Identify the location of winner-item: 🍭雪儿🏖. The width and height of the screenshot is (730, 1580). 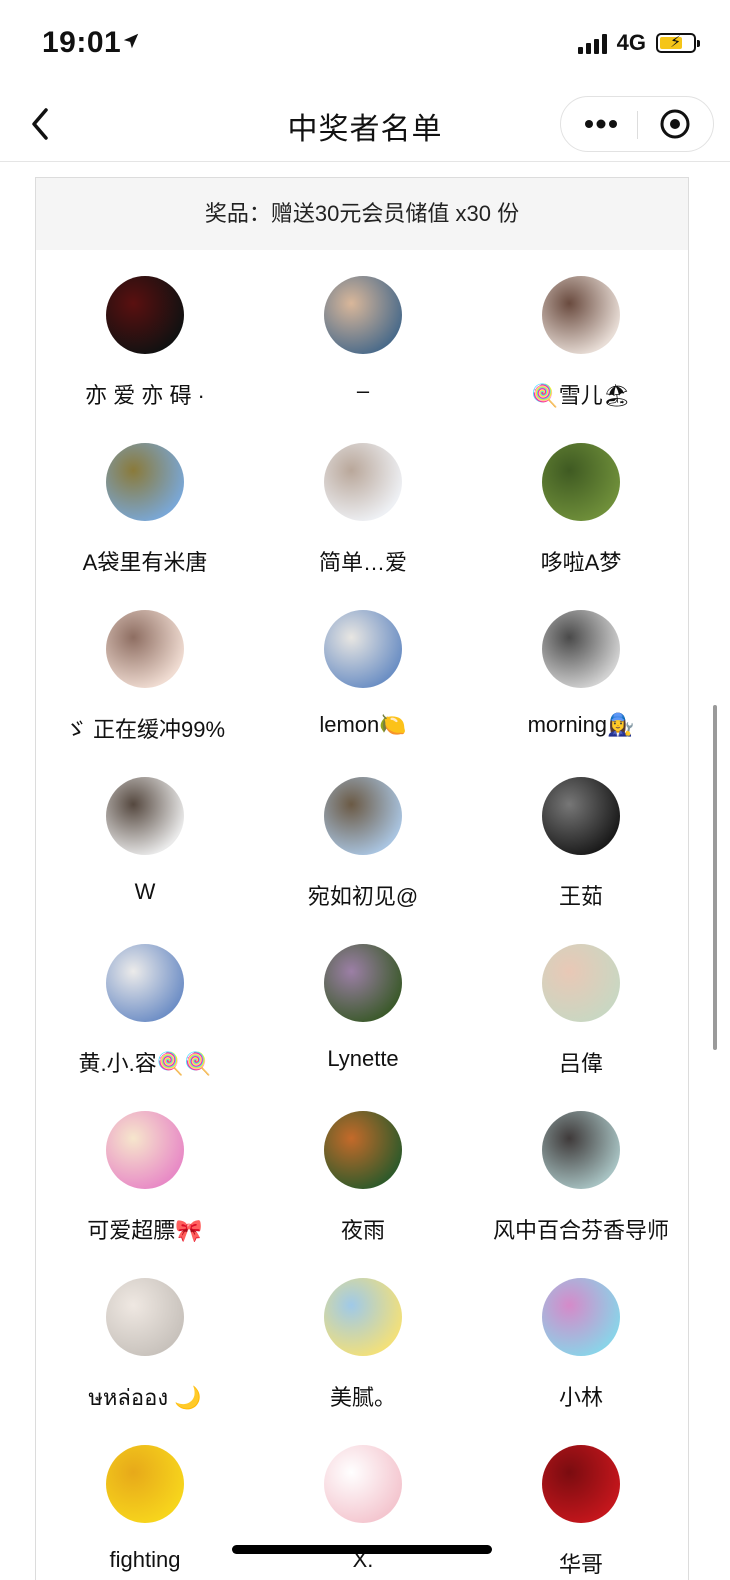
(581, 333).